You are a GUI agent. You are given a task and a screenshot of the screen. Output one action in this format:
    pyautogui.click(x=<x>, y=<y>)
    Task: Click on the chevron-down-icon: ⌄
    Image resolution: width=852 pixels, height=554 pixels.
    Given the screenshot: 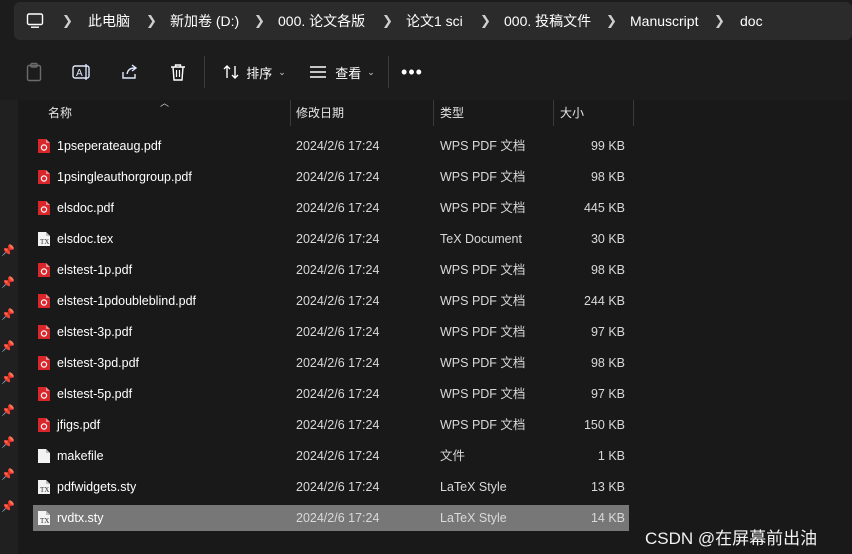 What is the action you would take?
    pyautogui.click(x=371, y=71)
    